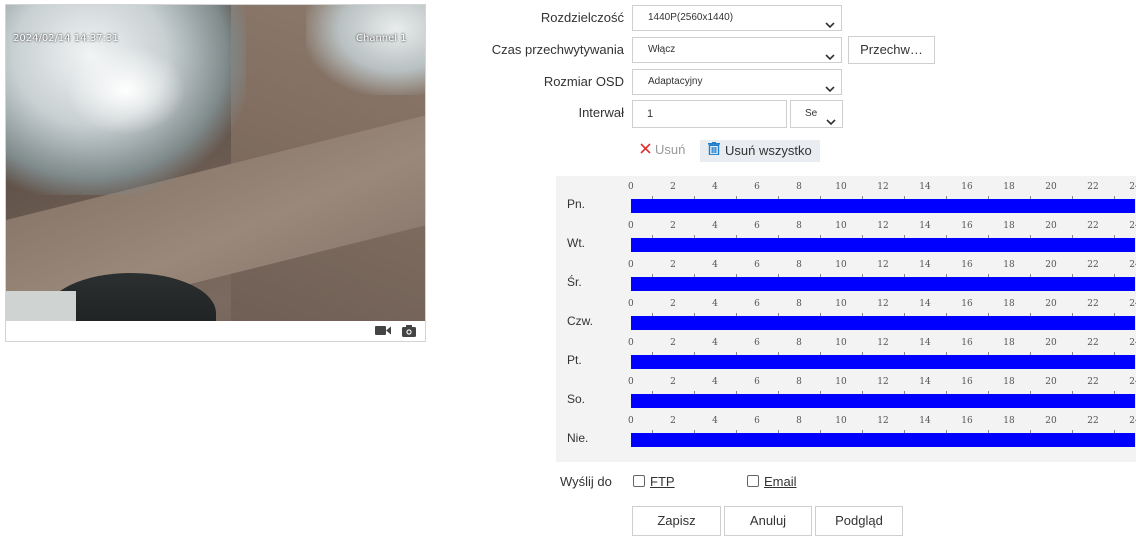  Describe the element at coordinates (381, 38) in the screenshot. I see `osd-channel-name: Channel 1` at that location.